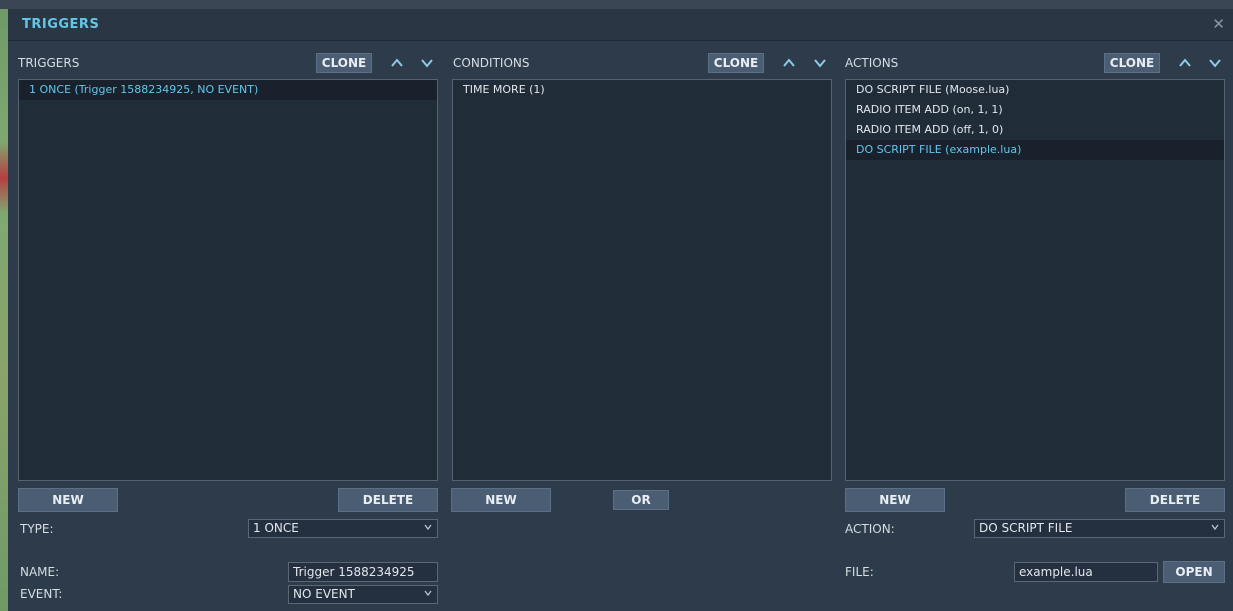 This screenshot has height=611, width=1233. What do you see at coordinates (1194, 572) in the screenshot?
I see `open-file-button: OPEN` at bounding box center [1194, 572].